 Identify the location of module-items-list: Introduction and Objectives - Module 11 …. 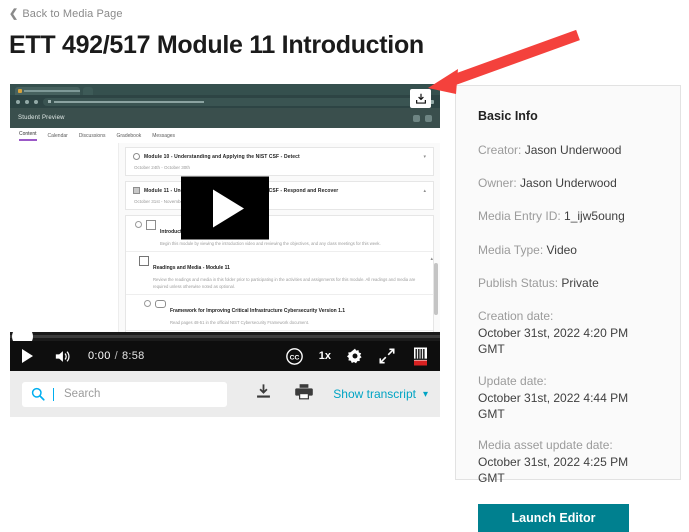
(279, 273).